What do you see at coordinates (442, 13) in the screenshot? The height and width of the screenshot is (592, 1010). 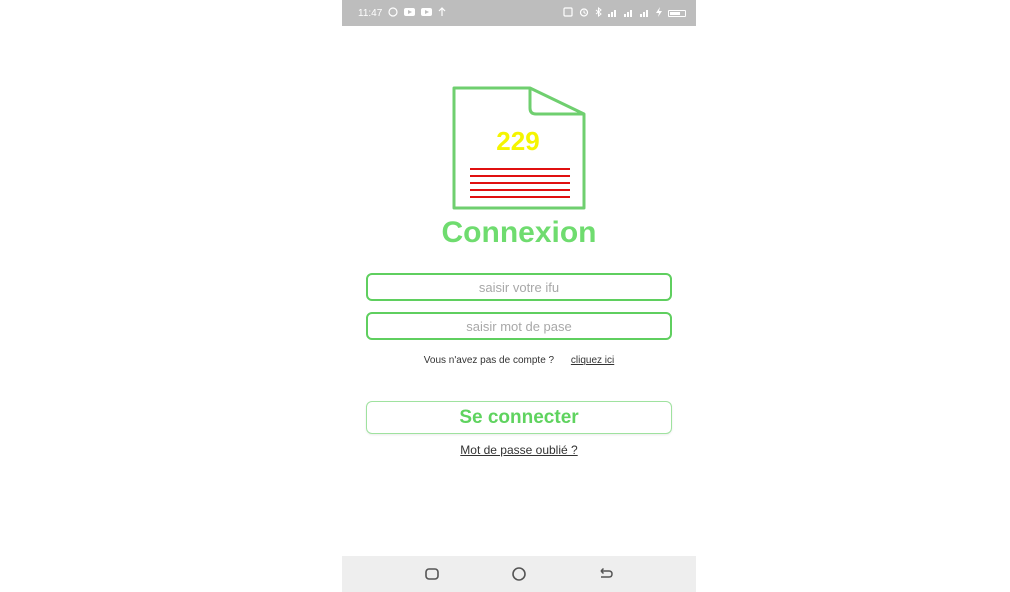 I see `upload-icon` at bounding box center [442, 13].